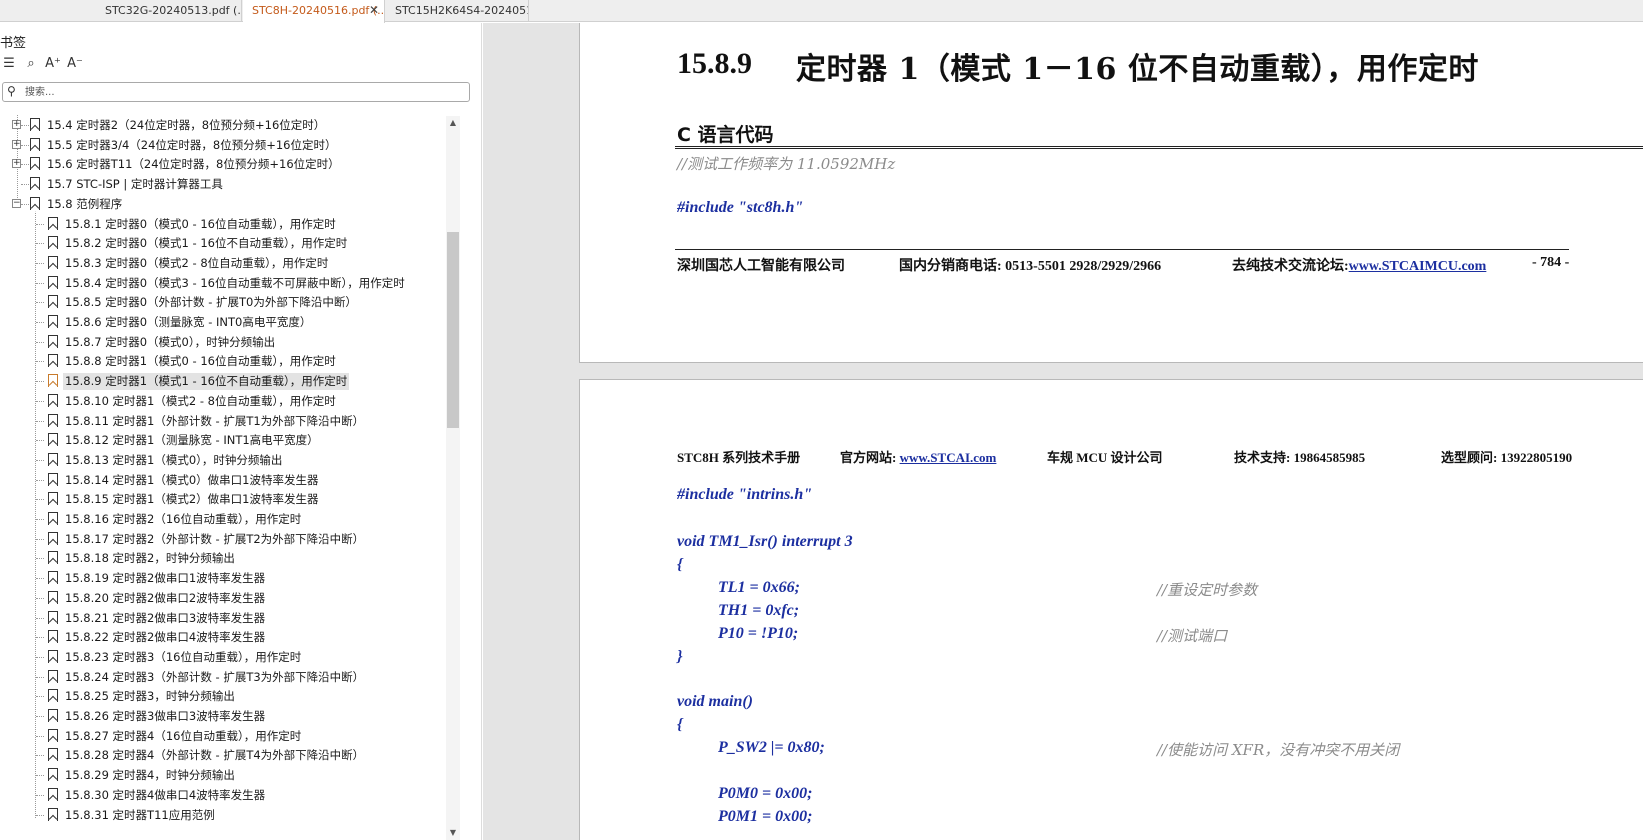  I want to click on sidebar-scrollbar: ▲ ▼, so click(453, 478).